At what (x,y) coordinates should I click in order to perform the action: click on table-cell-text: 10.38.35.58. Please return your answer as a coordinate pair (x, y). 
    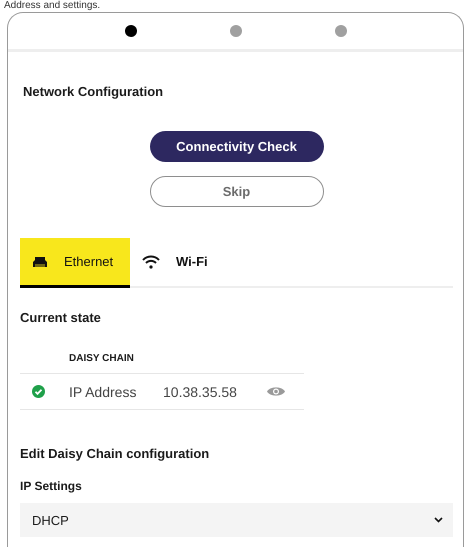
    Looking at the image, I should click on (200, 392).